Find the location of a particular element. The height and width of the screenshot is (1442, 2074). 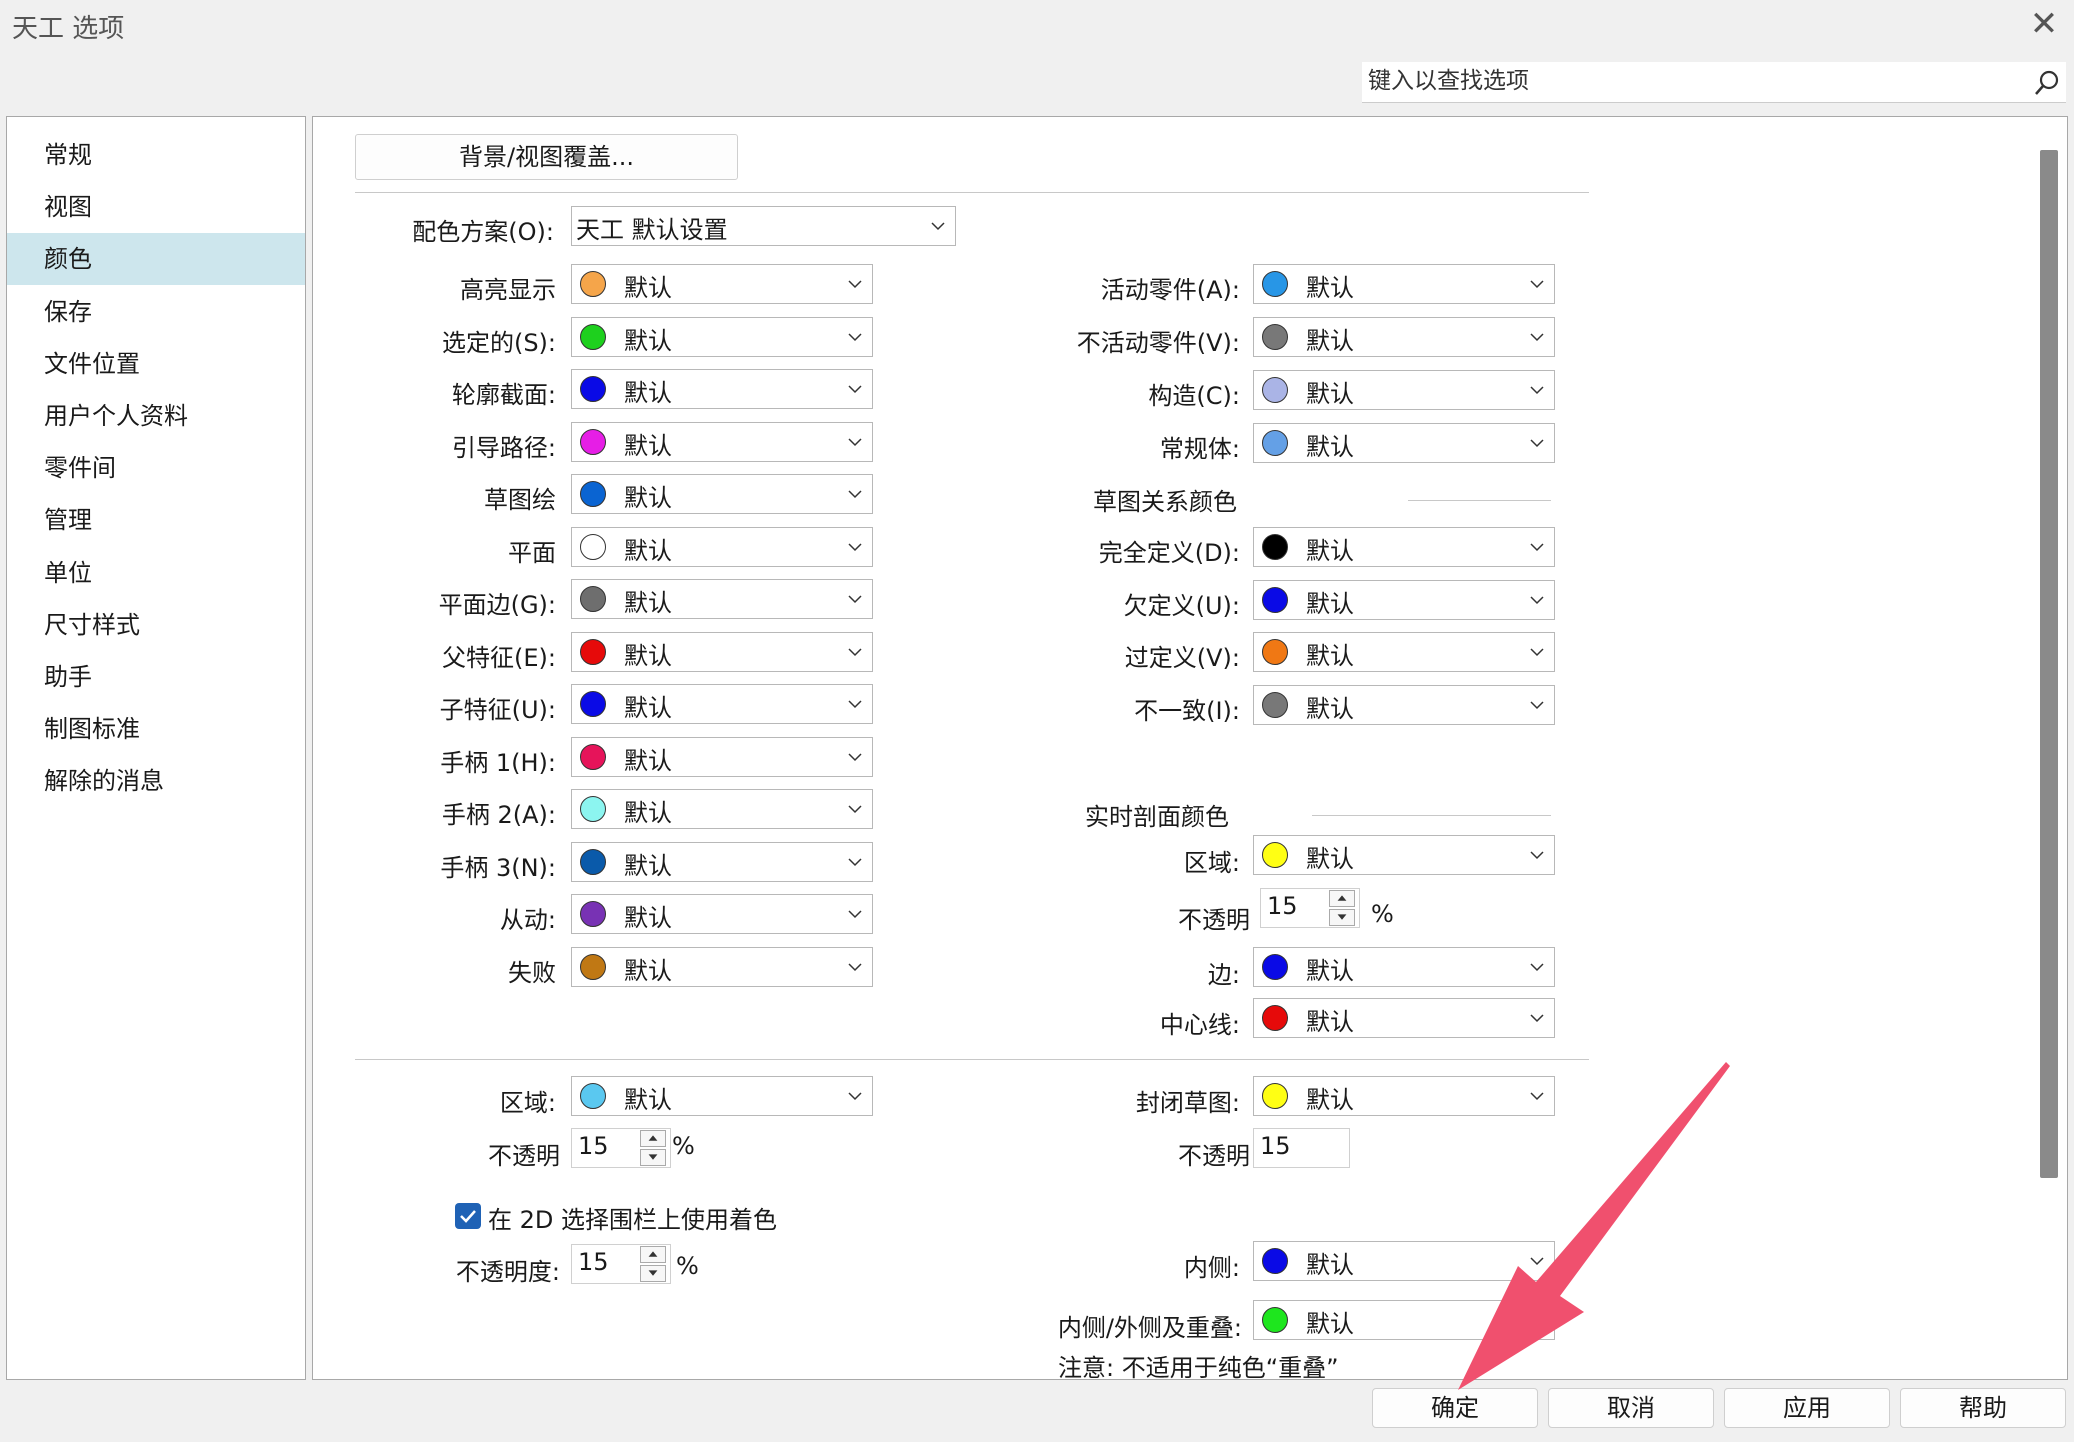

region-dropdown: 默认 is located at coordinates (722, 1096).